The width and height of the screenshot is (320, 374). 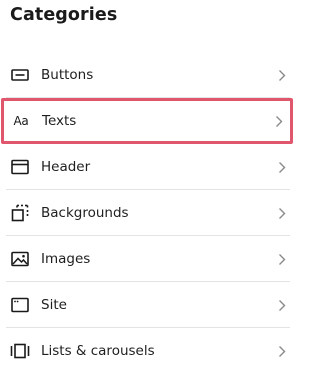 I want to click on category-item-texts: Aa Texts, so click(x=147, y=121).